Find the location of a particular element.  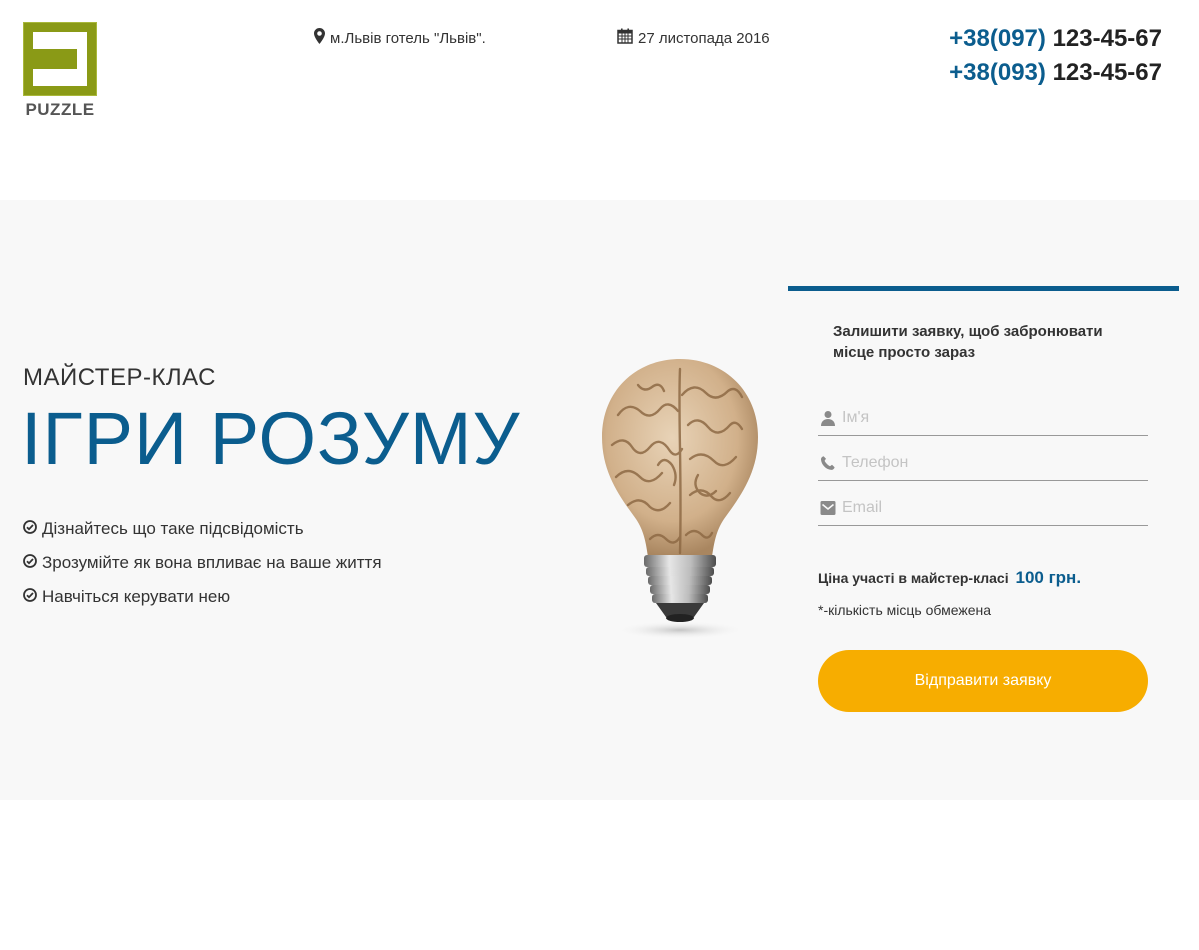

feature-item: Дізнайтесь що таке підсвідомість is located at coordinates (202, 529).